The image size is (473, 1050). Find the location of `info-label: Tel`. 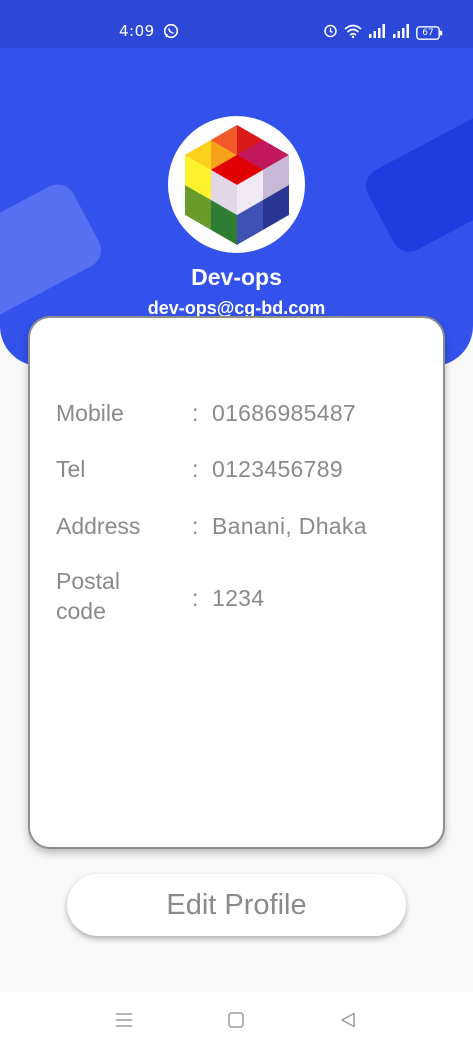

info-label: Tel is located at coordinates (71, 469).